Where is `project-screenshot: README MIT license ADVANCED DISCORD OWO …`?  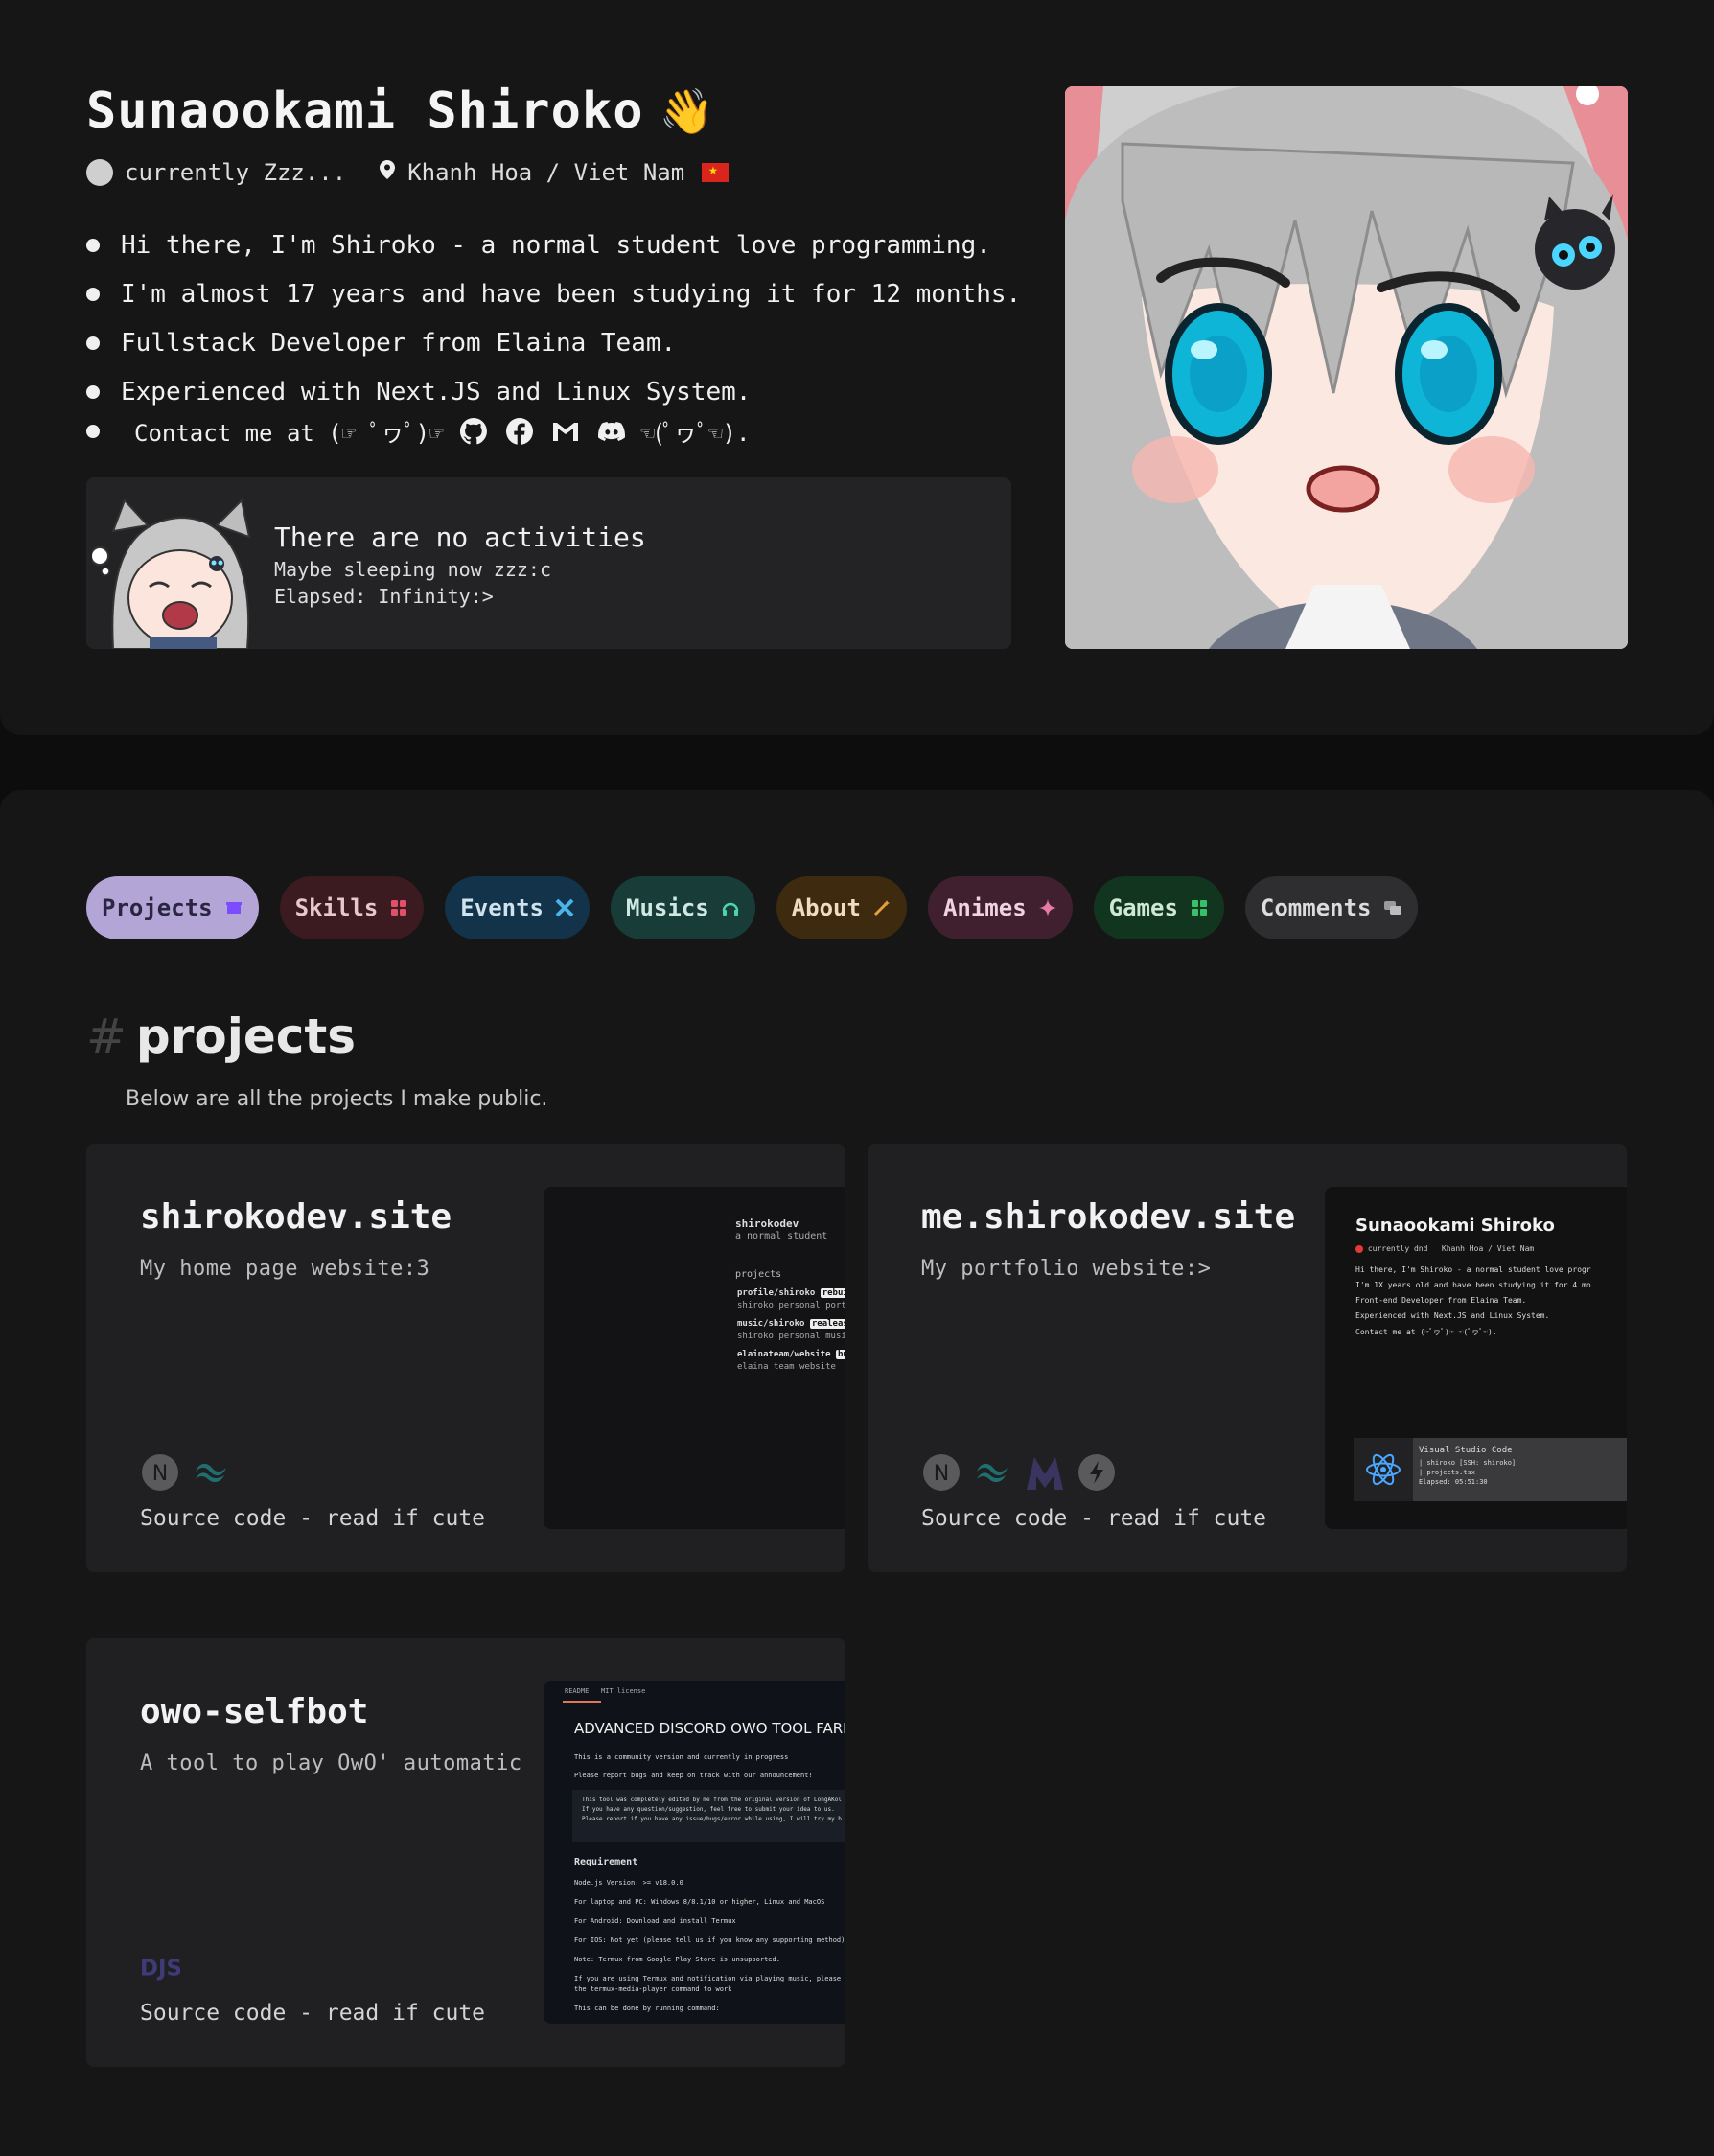
project-screenshot: README MIT license ADVANCED DISCORD OWO … is located at coordinates (694, 1852).